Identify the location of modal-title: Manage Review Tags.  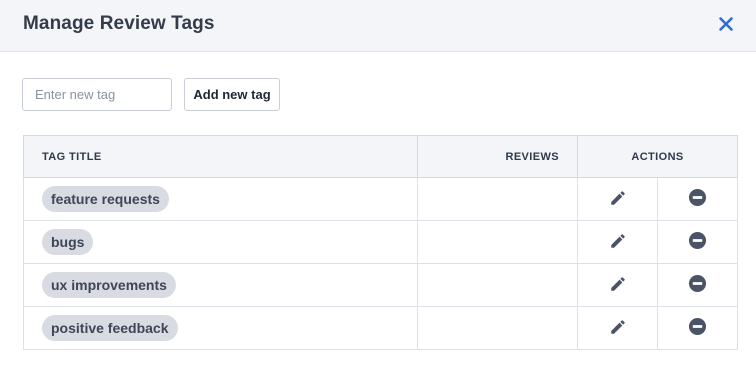
(119, 23).